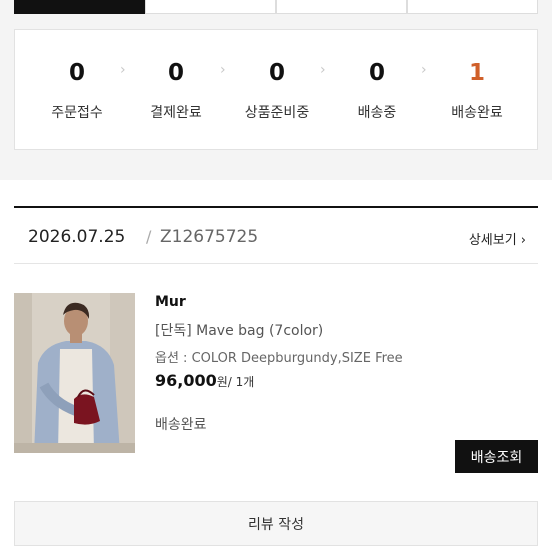 This screenshot has width=552, height=552. I want to click on status-label: 배송중, so click(377, 113).